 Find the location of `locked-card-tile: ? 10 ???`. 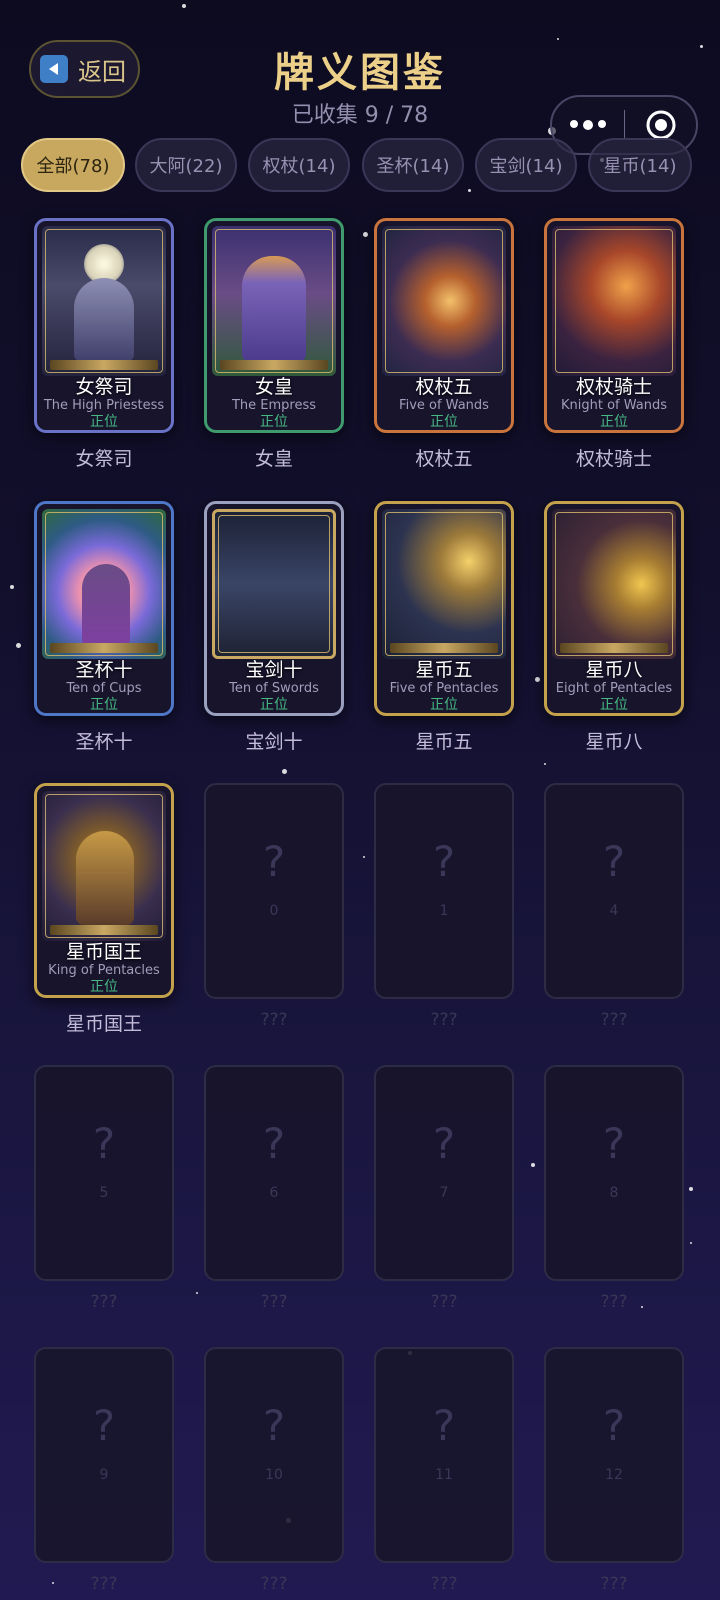

locked-card-tile: ? 10 ??? is located at coordinates (275, 1470).